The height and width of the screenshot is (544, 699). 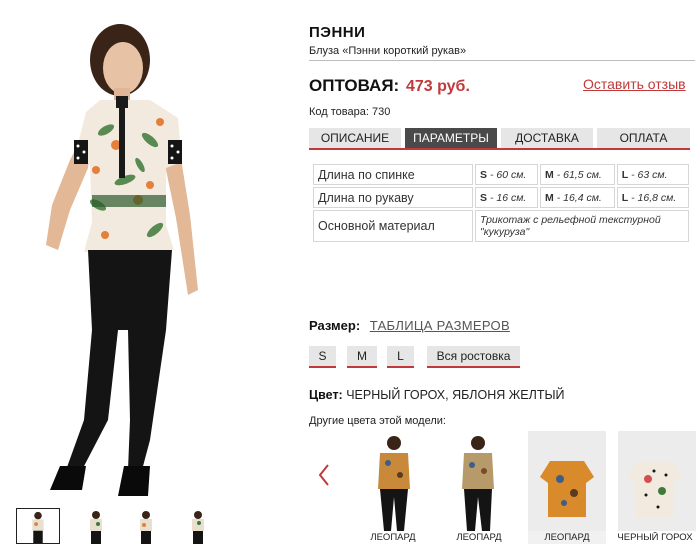 I want to click on variant-caption: ЧЕРНЫЙ ГОРОХ, so click(x=655, y=537).